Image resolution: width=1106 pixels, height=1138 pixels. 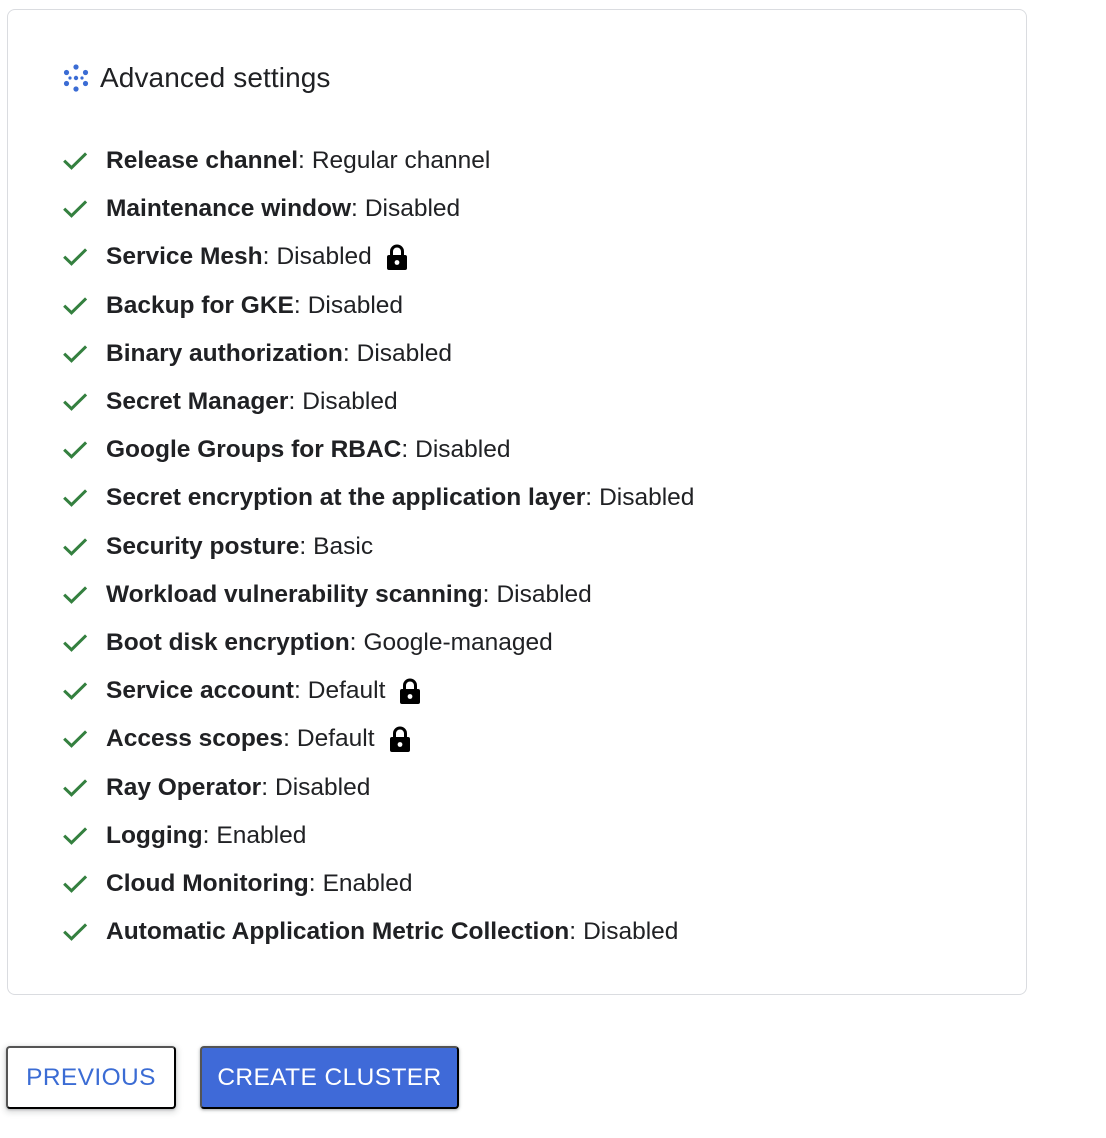 I want to click on setting-key: Backup for GKE, so click(x=200, y=305).